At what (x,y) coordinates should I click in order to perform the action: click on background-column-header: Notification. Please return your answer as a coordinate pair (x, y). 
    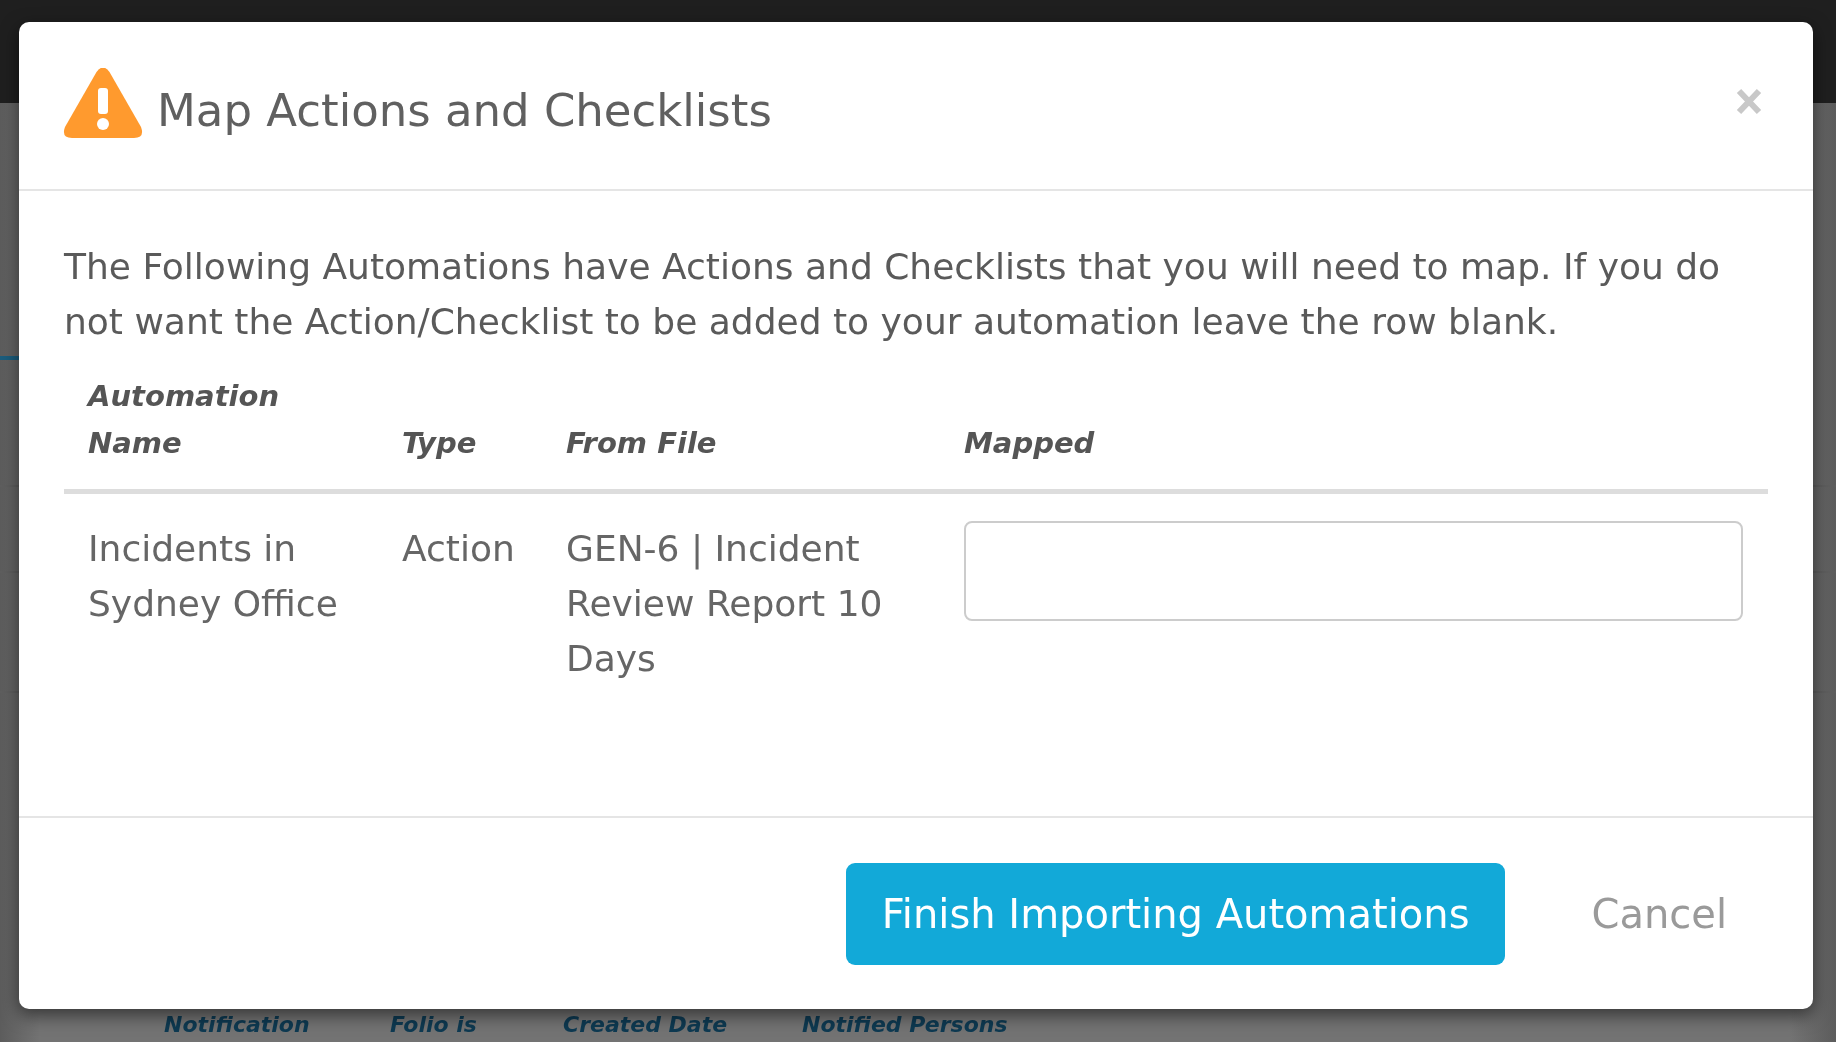
    Looking at the image, I should click on (237, 1025).